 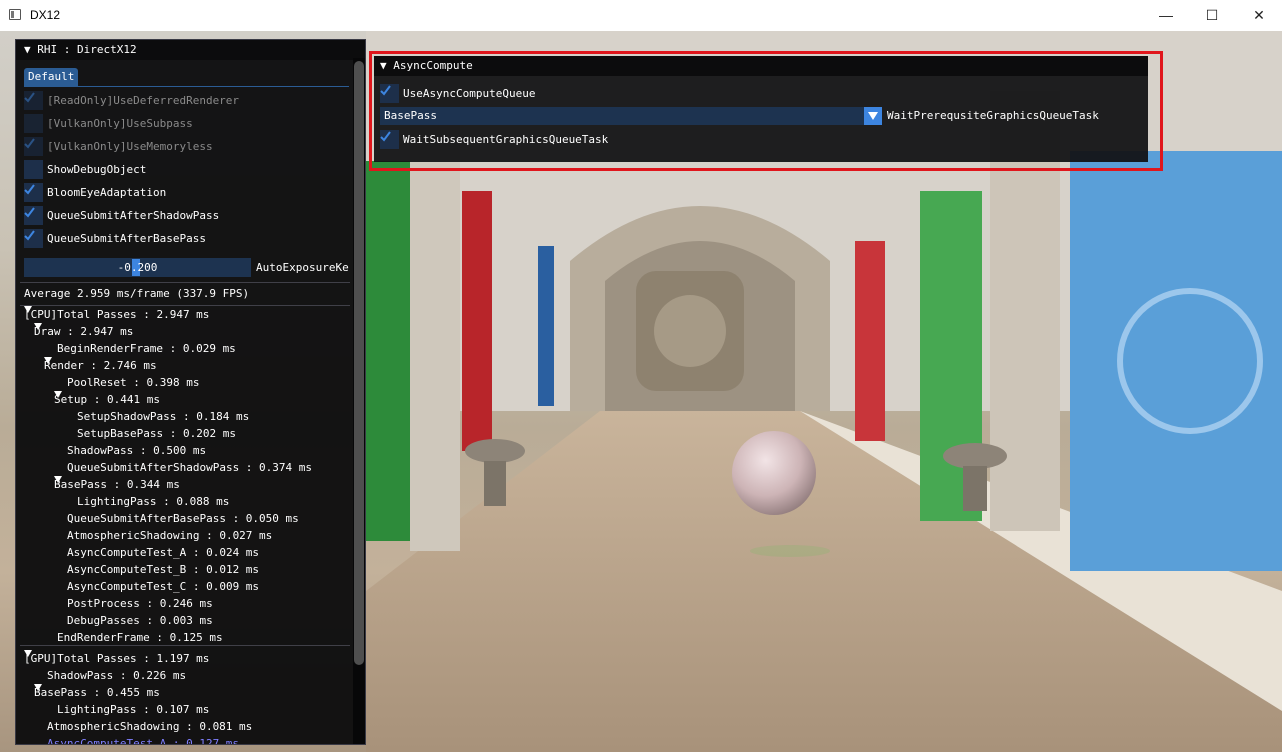 I want to click on window-titlebar: DX12 — ☐ ✕, so click(x=641, y=15).